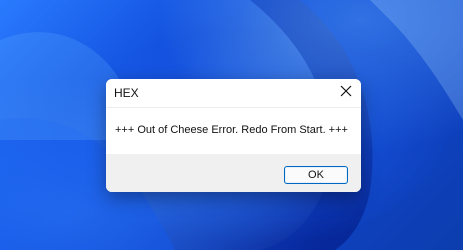 This screenshot has width=463, height=250. What do you see at coordinates (126, 93) in the screenshot?
I see `dialog-title: HEX` at bounding box center [126, 93].